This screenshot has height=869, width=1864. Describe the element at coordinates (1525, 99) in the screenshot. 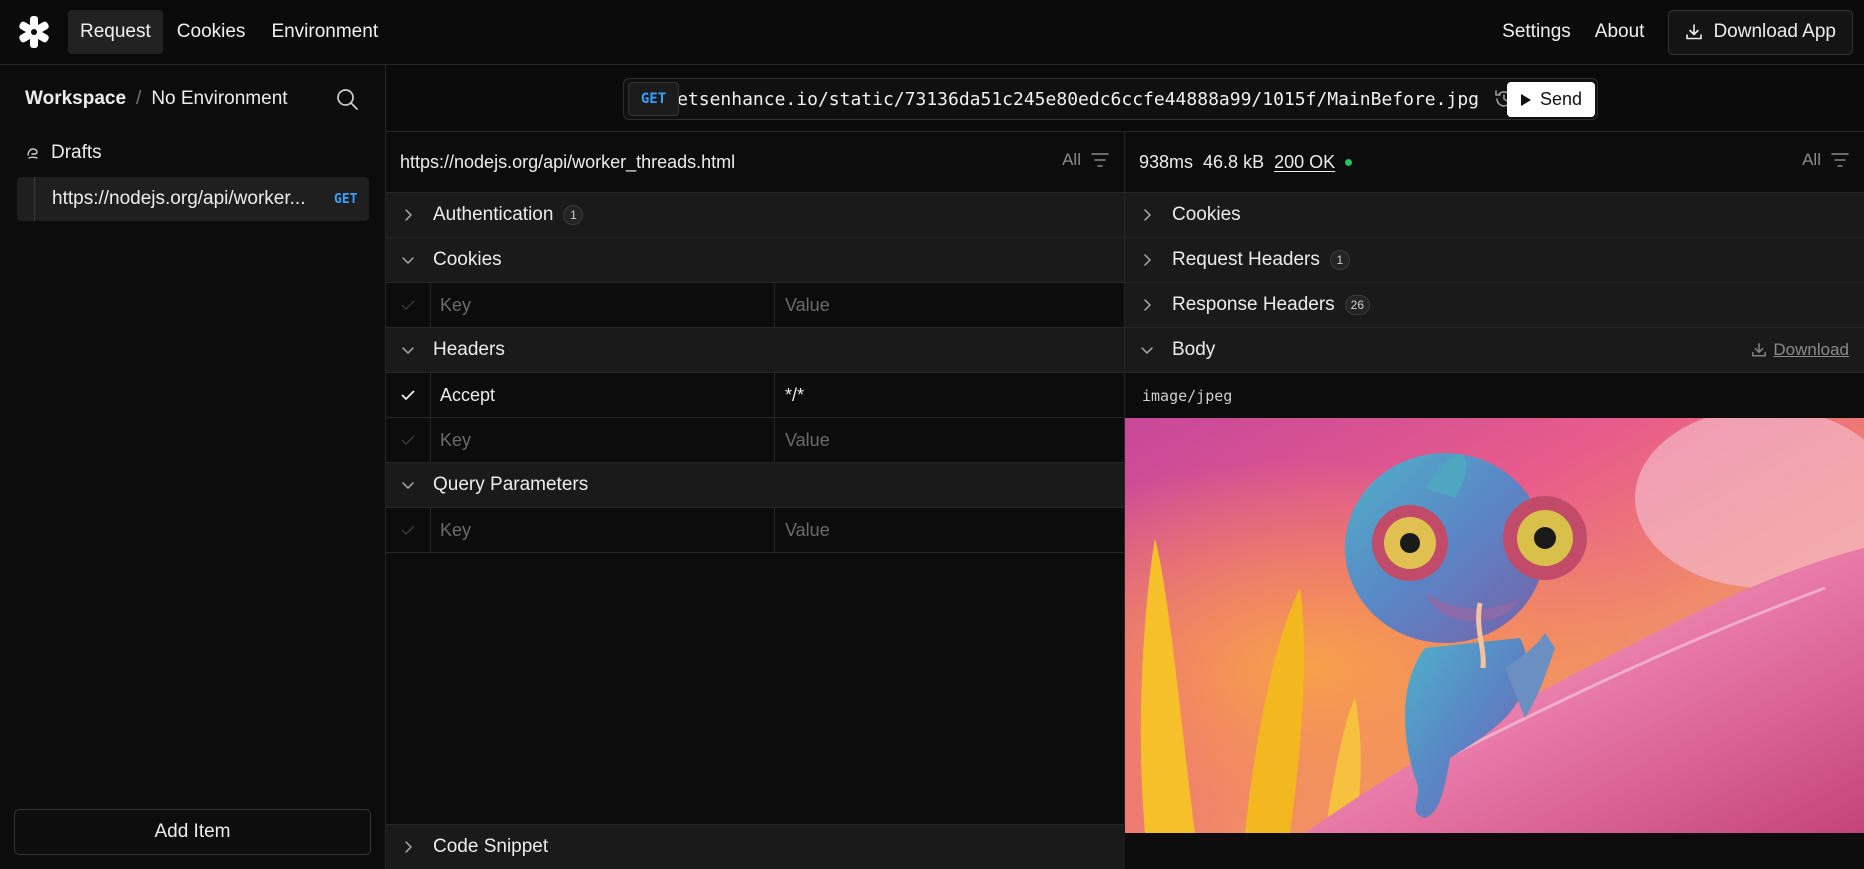

I see `play-icon` at that location.